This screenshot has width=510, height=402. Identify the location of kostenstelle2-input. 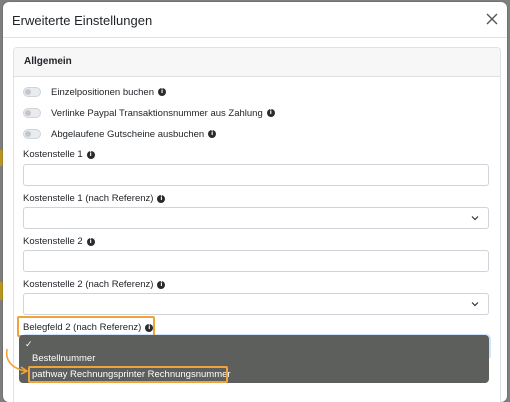
(256, 261).